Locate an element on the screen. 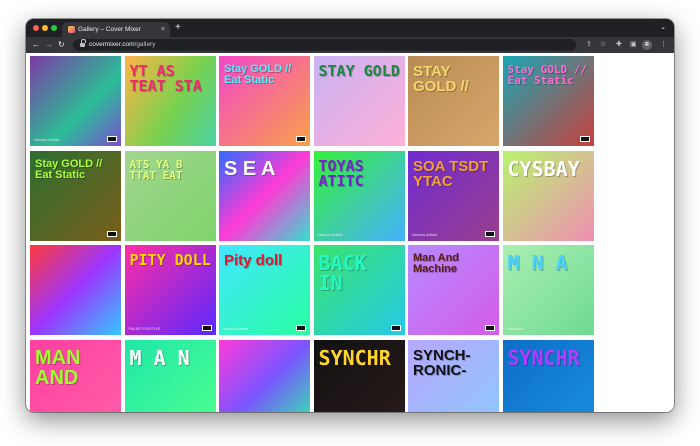  close-window-button is located at coordinates (36, 28).